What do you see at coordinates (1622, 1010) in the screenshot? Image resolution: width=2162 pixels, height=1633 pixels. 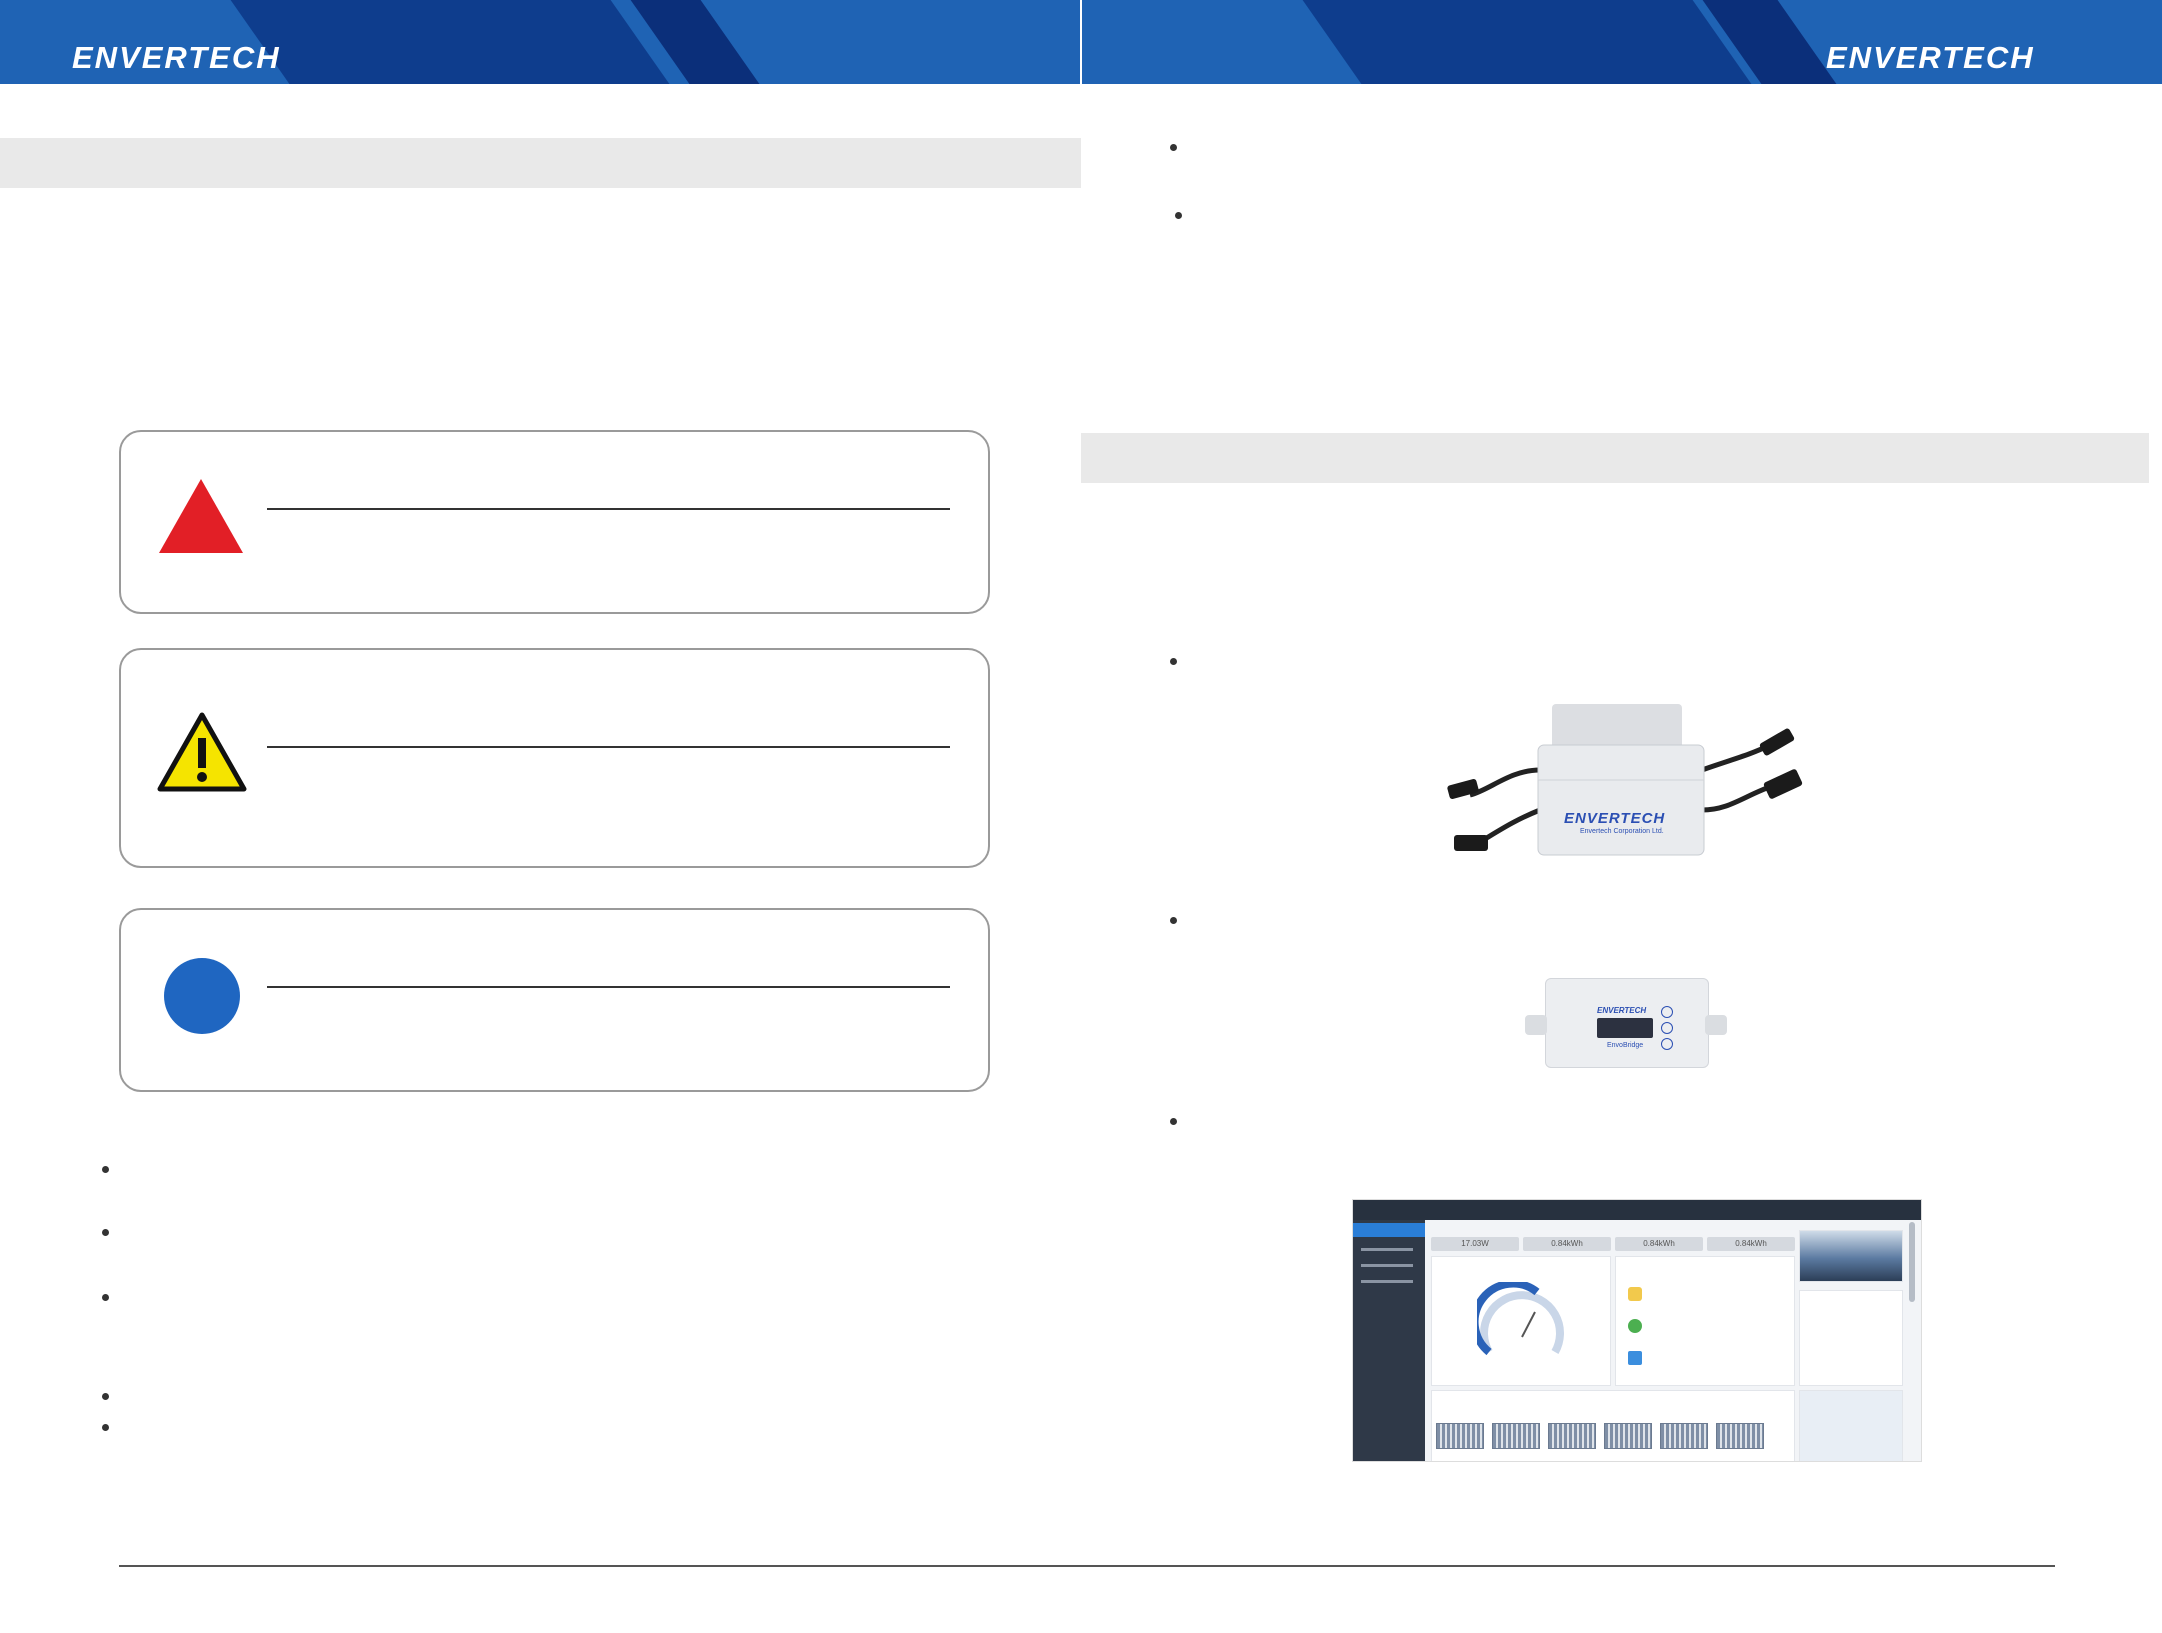 I see `bridge-brand-label: ENVERTECH` at bounding box center [1622, 1010].